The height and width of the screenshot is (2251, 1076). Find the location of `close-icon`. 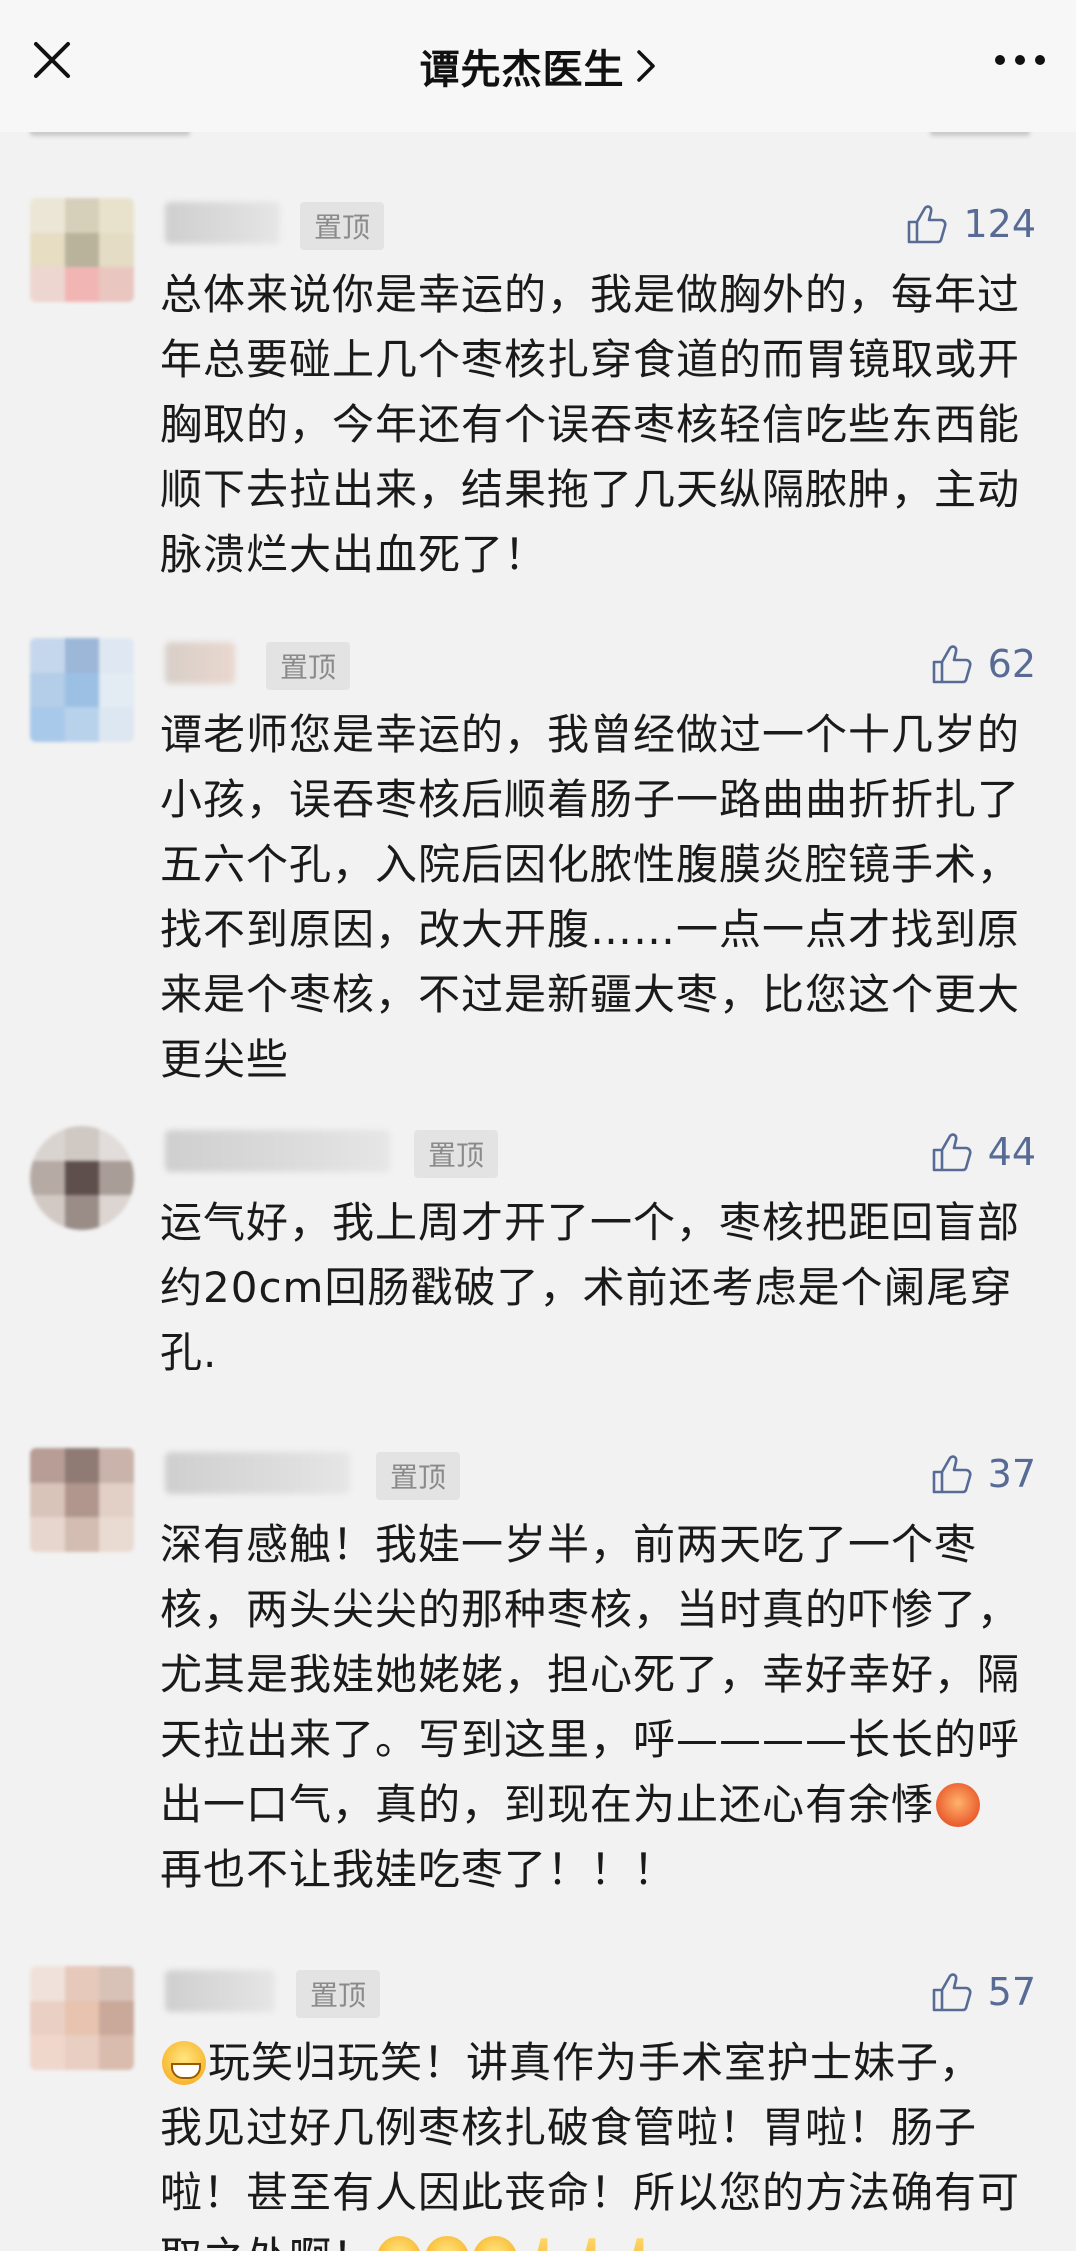

close-icon is located at coordinates (52, 60).